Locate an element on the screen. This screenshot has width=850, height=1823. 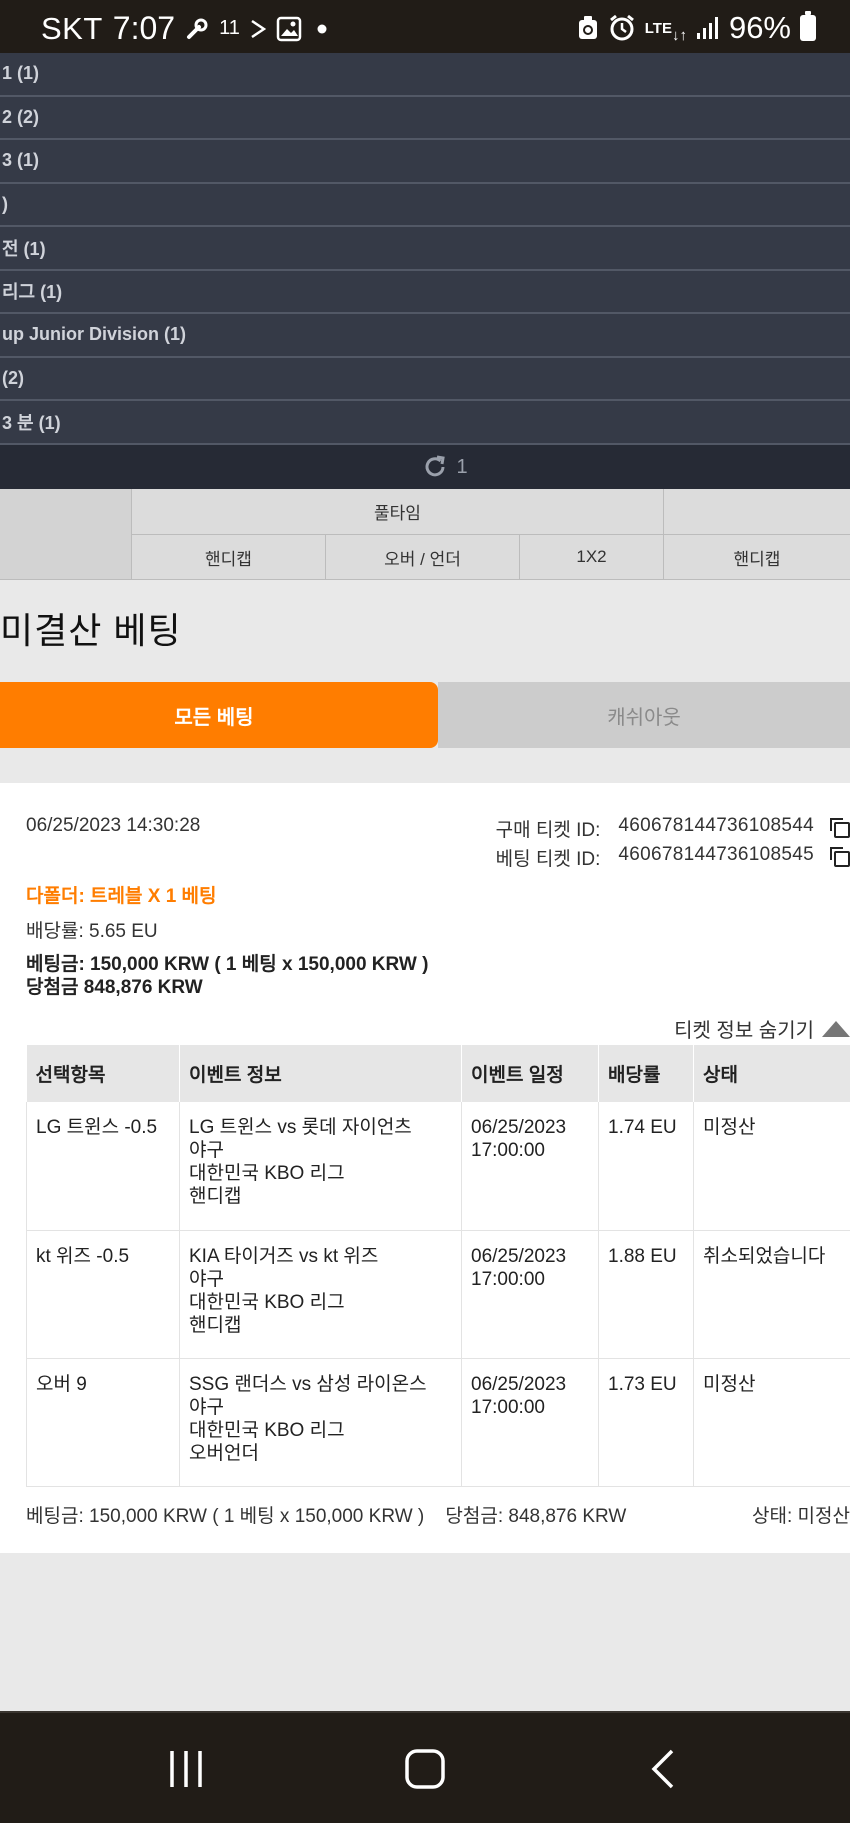
alarm-icon is located at coordinates (622, 28).